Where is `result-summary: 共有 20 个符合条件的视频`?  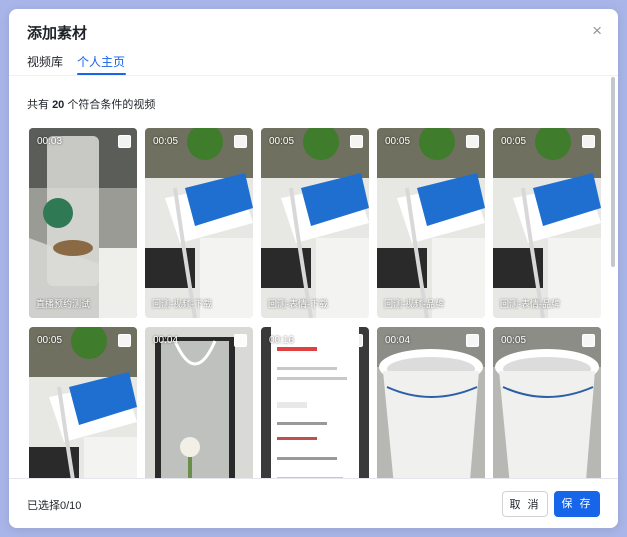 result-summary: 共有 20 个符合条件的视频 is located at coordinates (91, 104).